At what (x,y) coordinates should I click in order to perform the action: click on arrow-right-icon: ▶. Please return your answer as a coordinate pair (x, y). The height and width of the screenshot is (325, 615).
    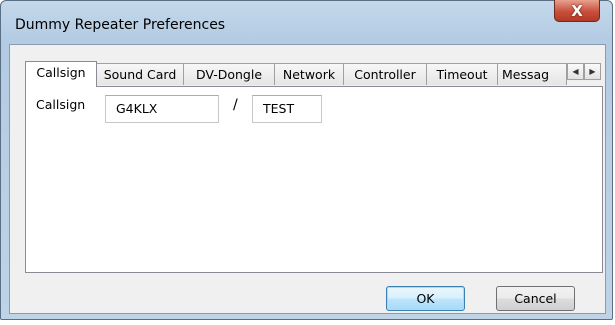
    Looking at the image, I should click on (592, 71).